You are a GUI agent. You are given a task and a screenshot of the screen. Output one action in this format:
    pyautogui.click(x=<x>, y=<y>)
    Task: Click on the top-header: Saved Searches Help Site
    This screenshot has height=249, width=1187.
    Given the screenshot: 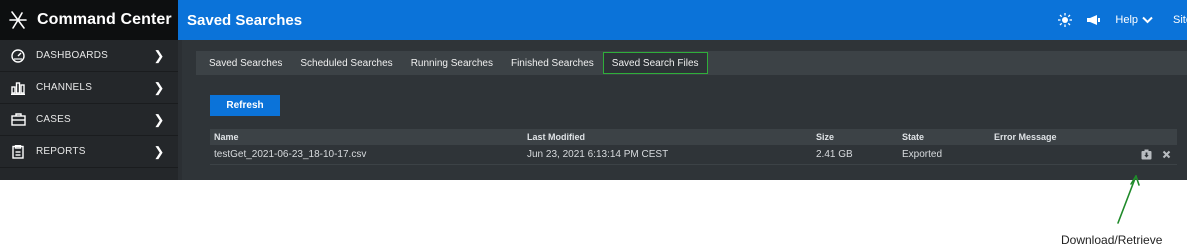 What is the action you would take?
    pyautogui.click(x=682, y=20)
    